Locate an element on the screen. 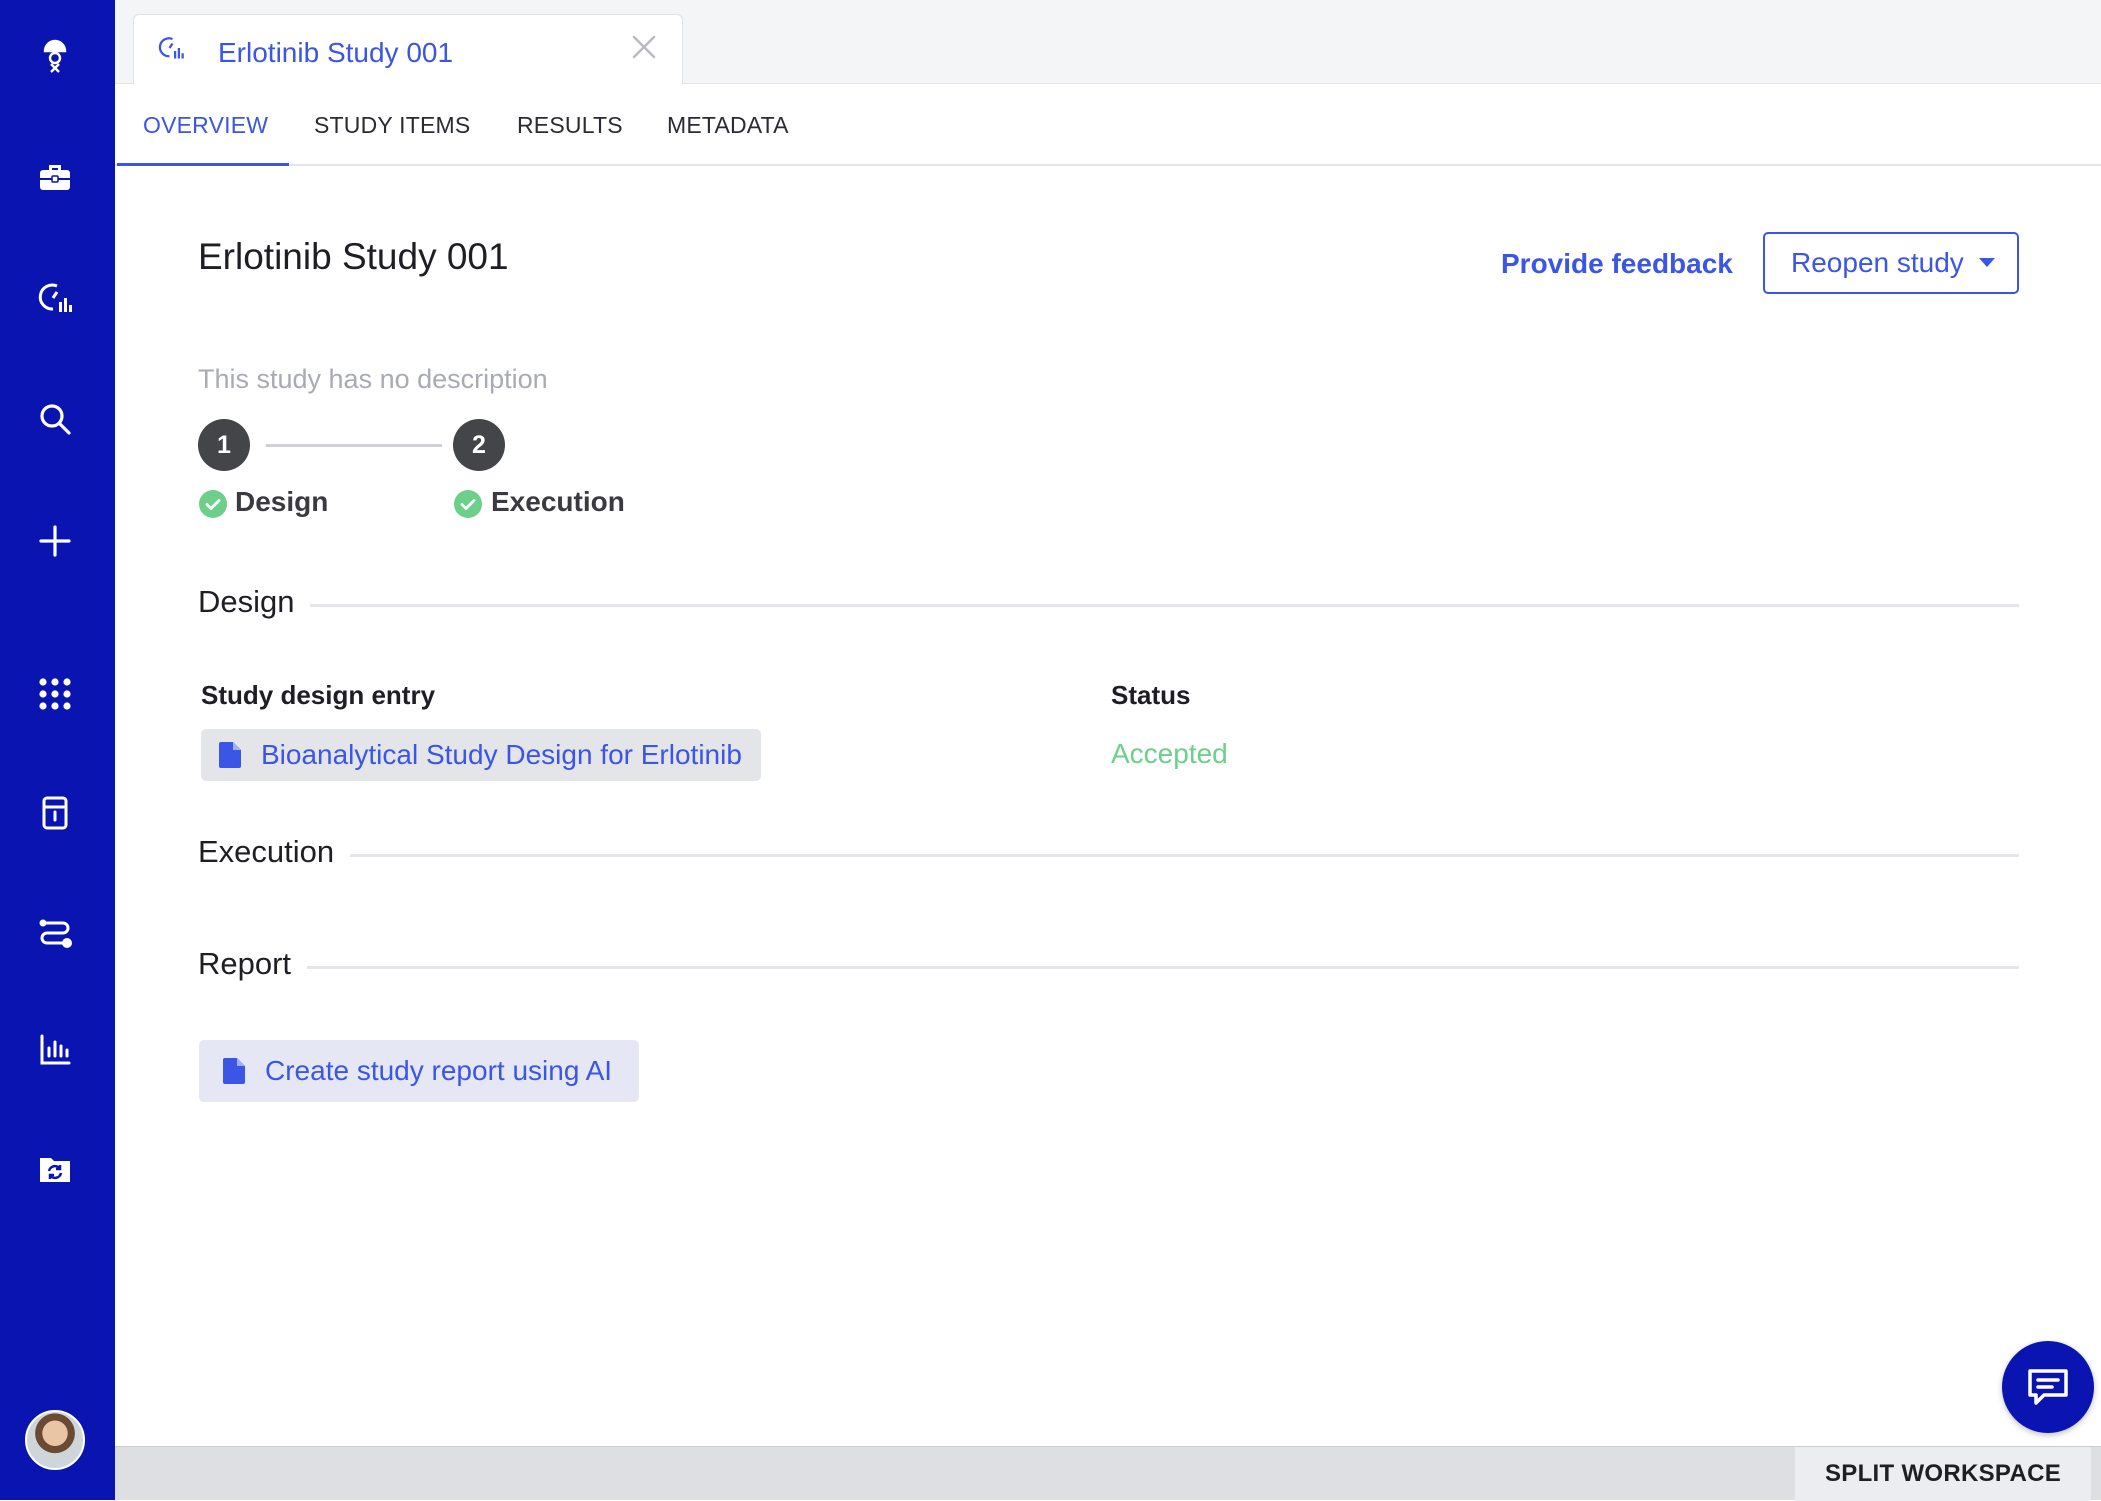 This screenshot has width=2101, height=1501. briefcase-icon is located at coordinates (55, 176).